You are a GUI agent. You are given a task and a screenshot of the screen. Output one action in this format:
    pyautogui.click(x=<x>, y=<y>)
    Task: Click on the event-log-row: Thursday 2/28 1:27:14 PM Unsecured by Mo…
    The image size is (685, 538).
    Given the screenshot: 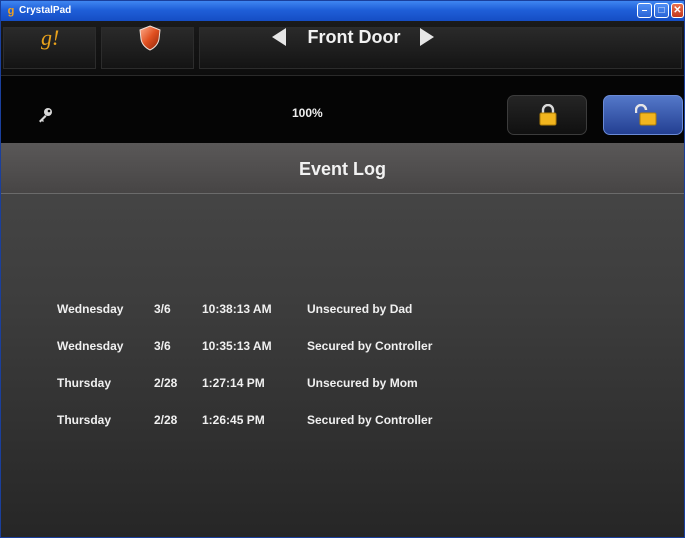 What is the action you would take?
    pyautogui.click(x=342, y=383)
    